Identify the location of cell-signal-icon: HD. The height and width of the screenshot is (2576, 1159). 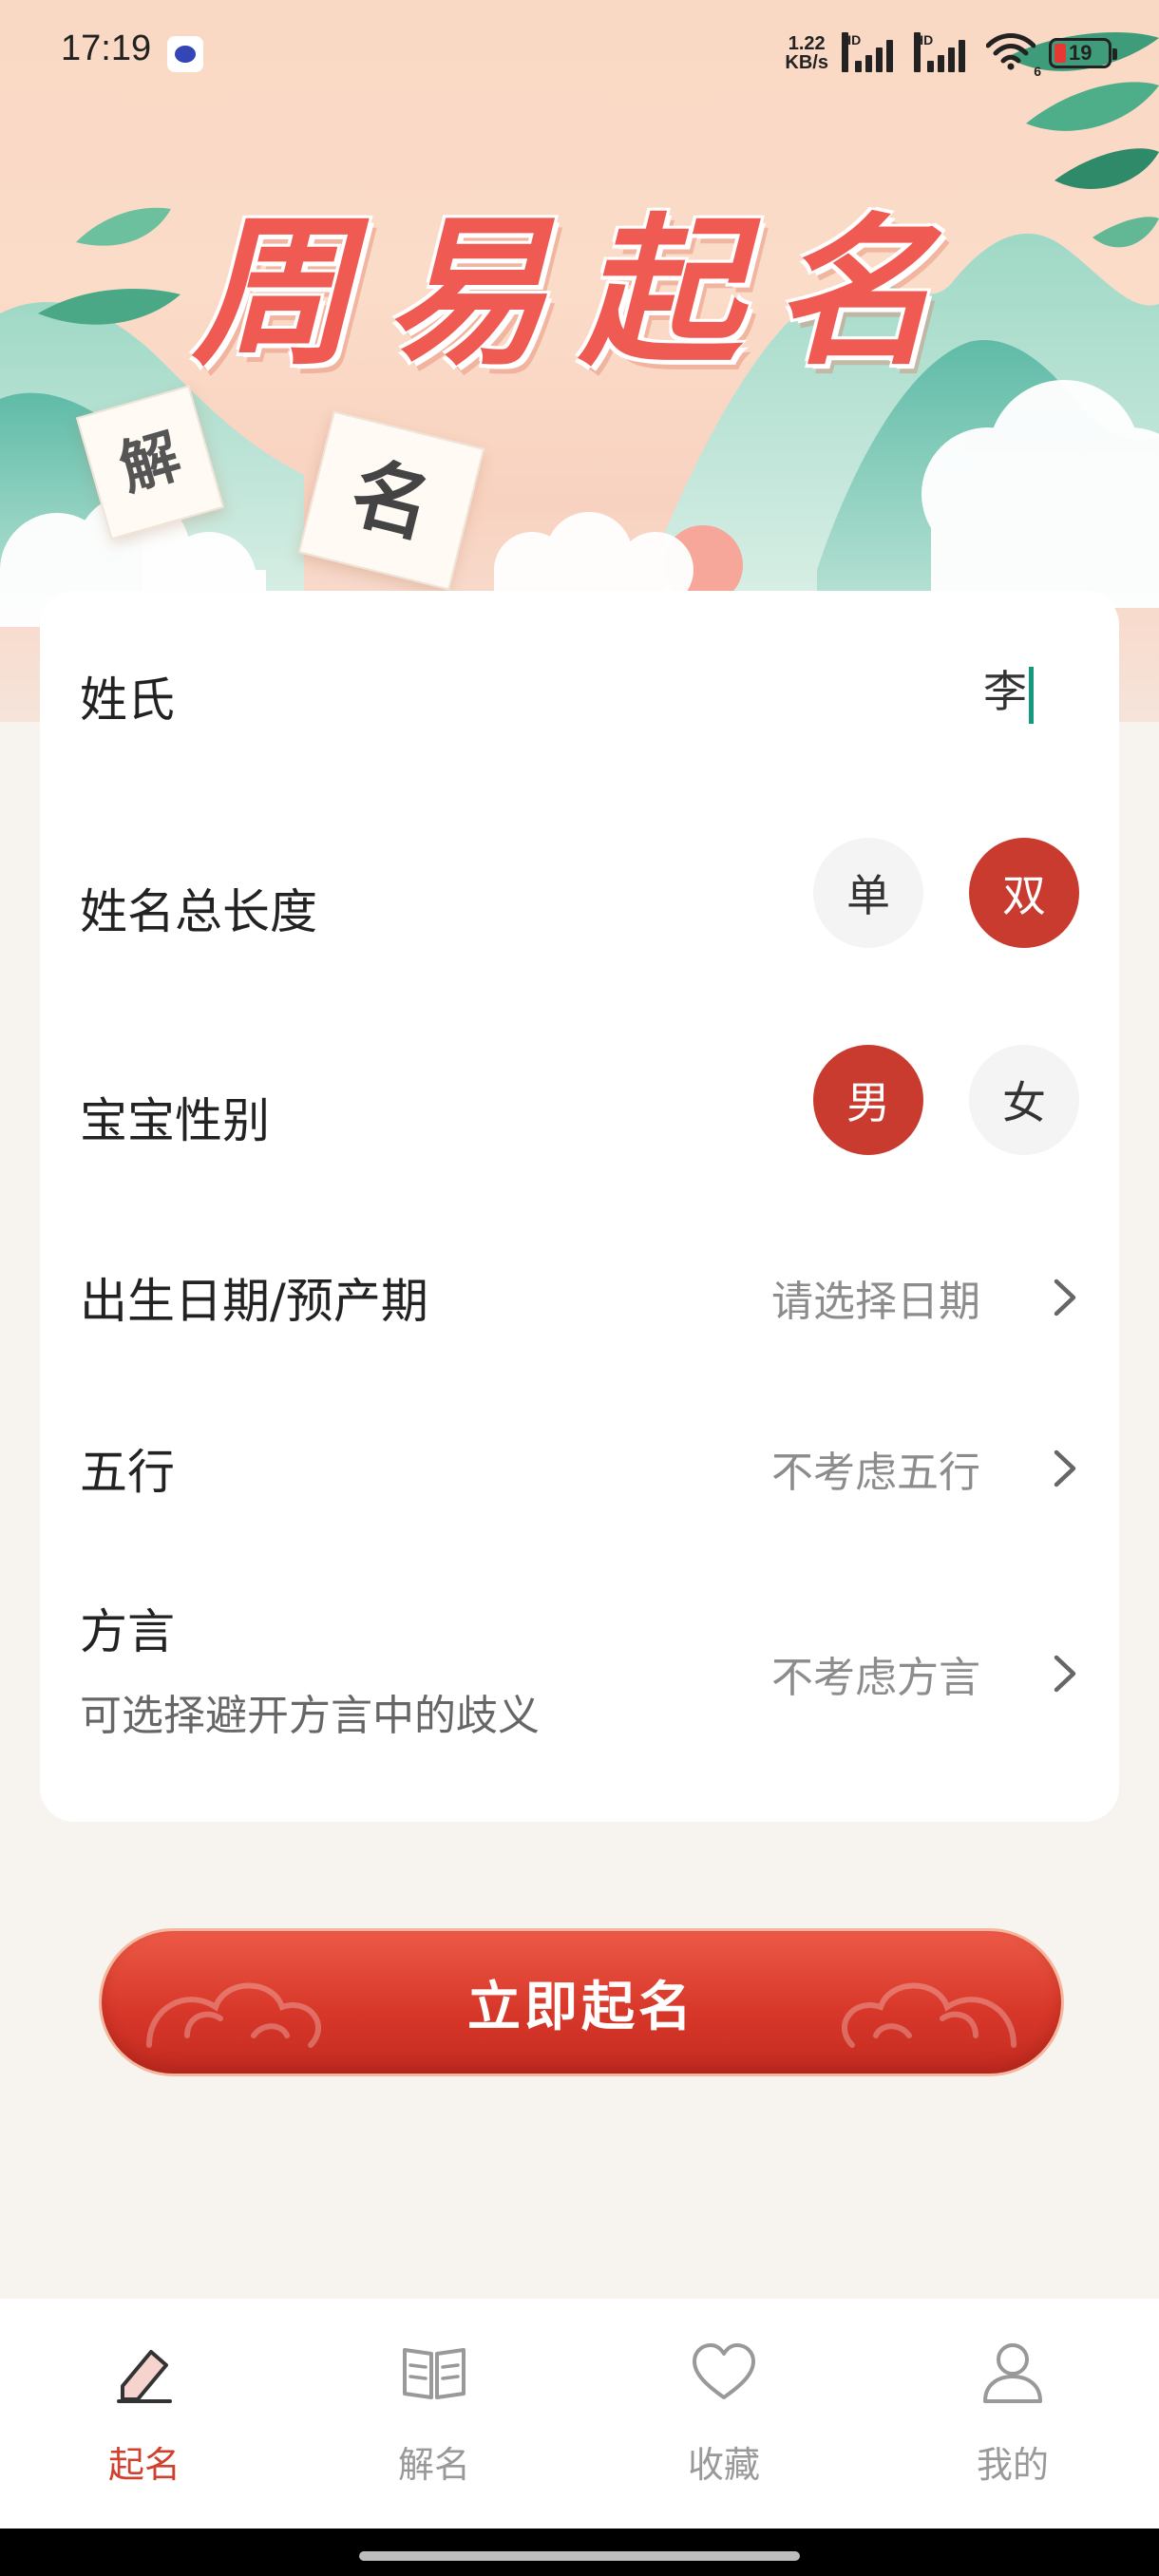
(871, 52).